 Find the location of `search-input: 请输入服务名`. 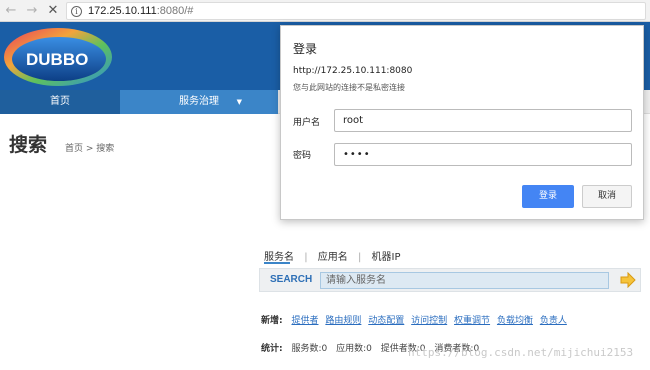

search-input: 请输入服务名 is located at coordinates (464, 280).